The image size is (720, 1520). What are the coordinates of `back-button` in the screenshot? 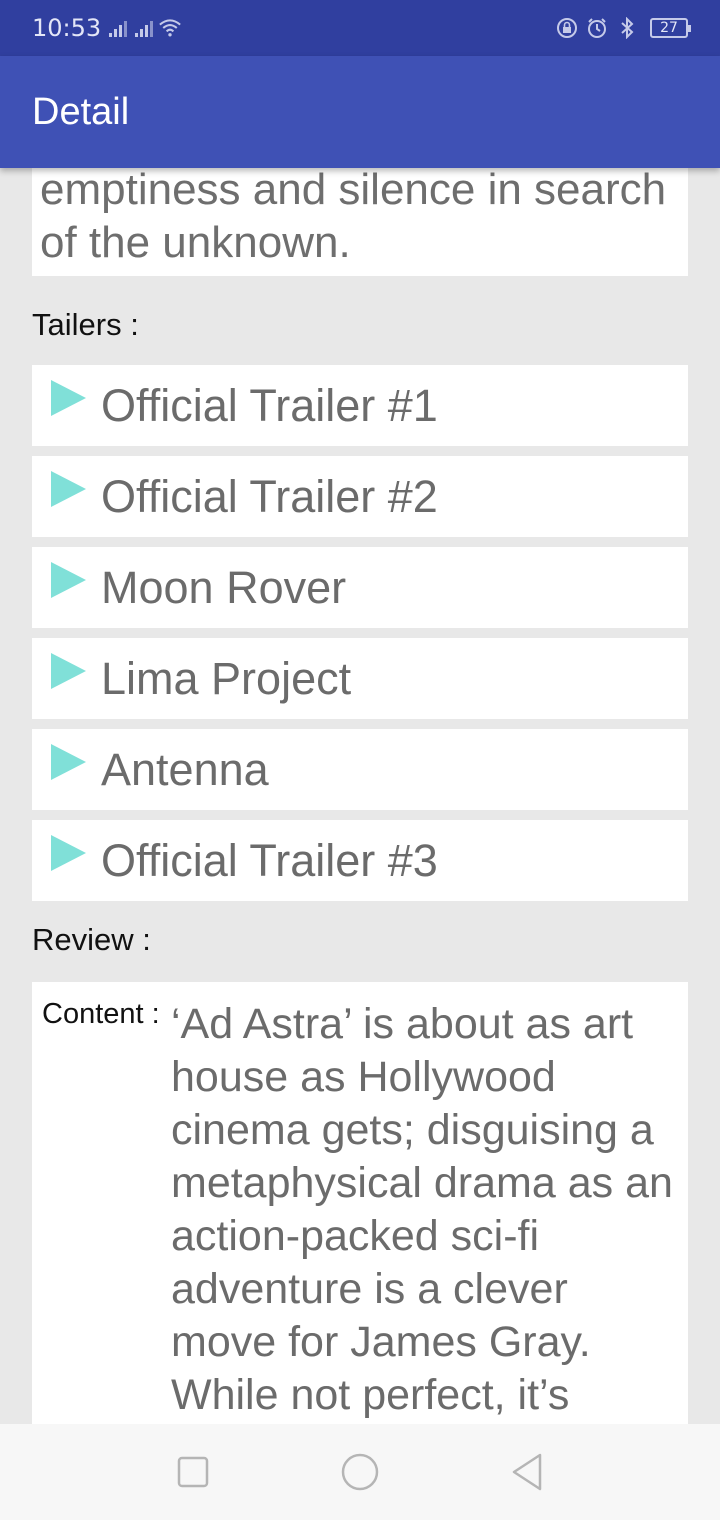 It's located at (527, 1472).